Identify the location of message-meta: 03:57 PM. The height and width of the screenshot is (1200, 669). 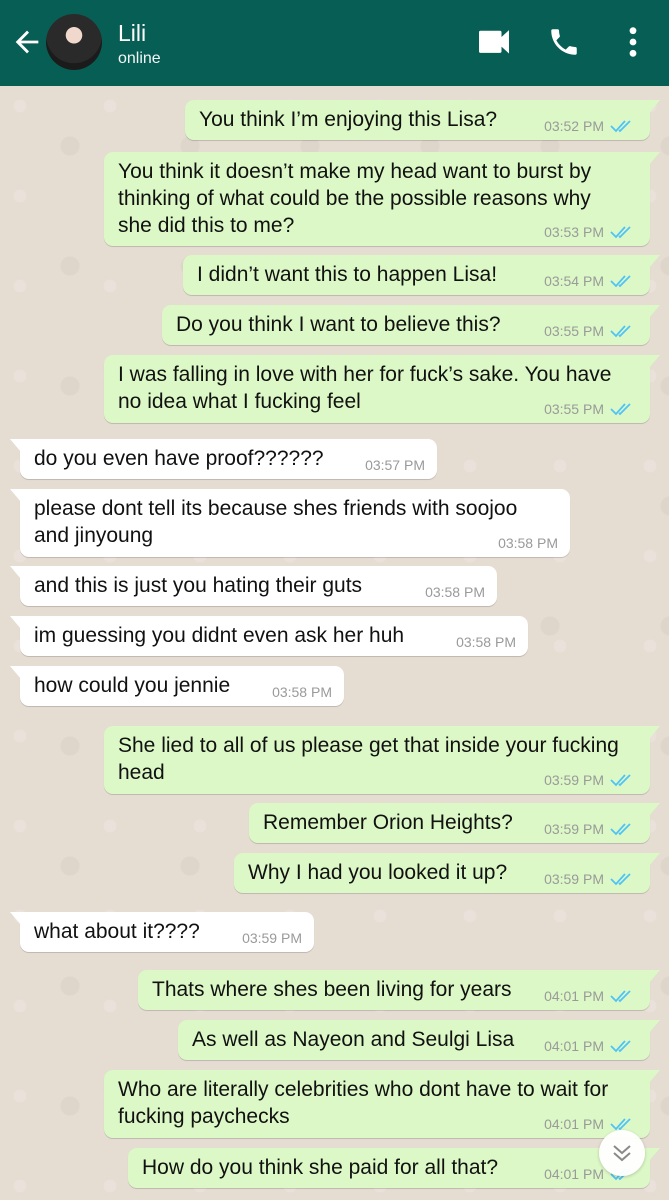
(395, 465).